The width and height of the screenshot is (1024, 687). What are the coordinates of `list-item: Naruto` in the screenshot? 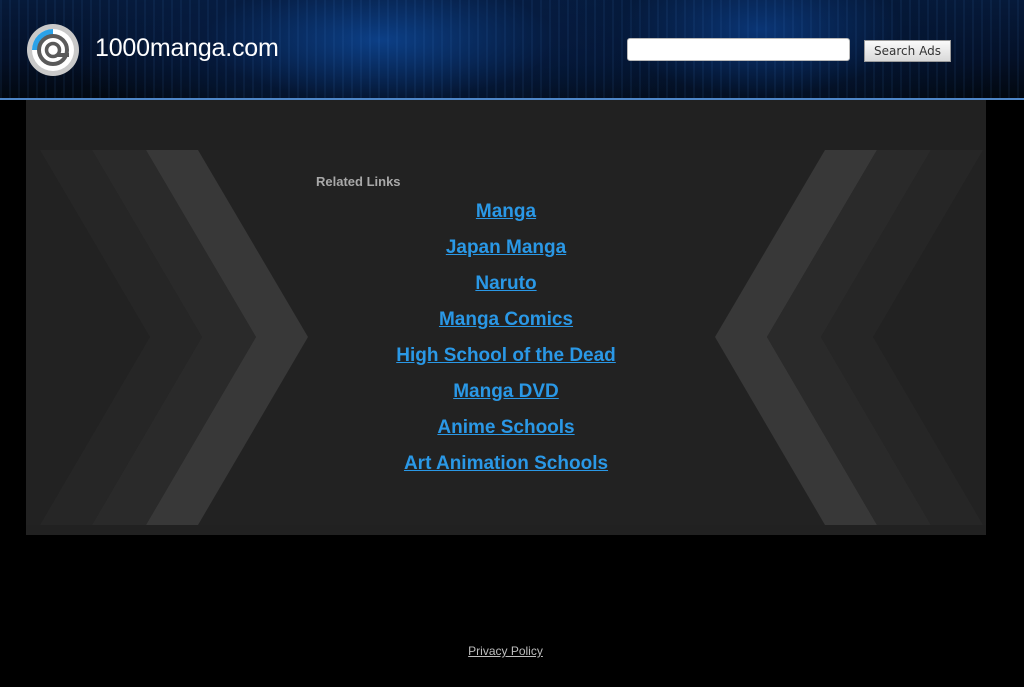 It's located at (506, 292).